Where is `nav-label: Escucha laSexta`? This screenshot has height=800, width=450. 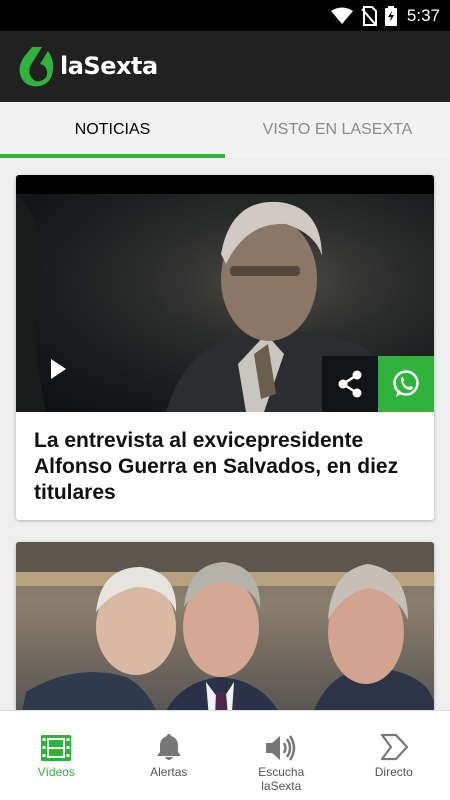
nav-label: Escucha laSexta is located at coordinates (281, 779).